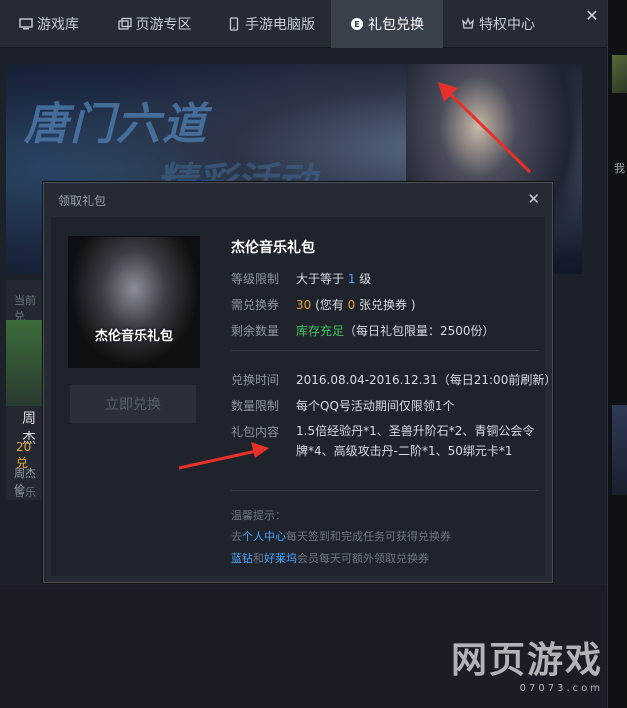  I want to click on time-label: 兑换时间, so click(255, 380).